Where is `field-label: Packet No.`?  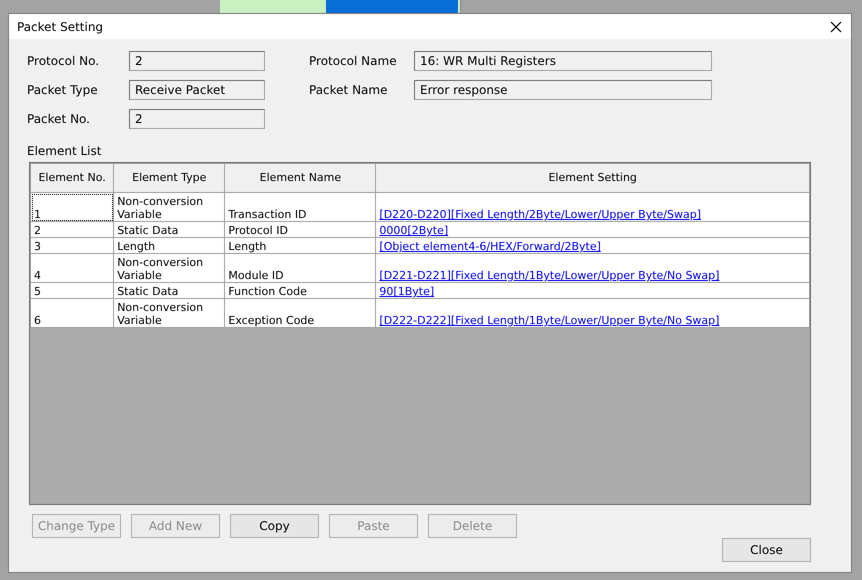 field-label: Packet No. is located at coordinates (59, 119).